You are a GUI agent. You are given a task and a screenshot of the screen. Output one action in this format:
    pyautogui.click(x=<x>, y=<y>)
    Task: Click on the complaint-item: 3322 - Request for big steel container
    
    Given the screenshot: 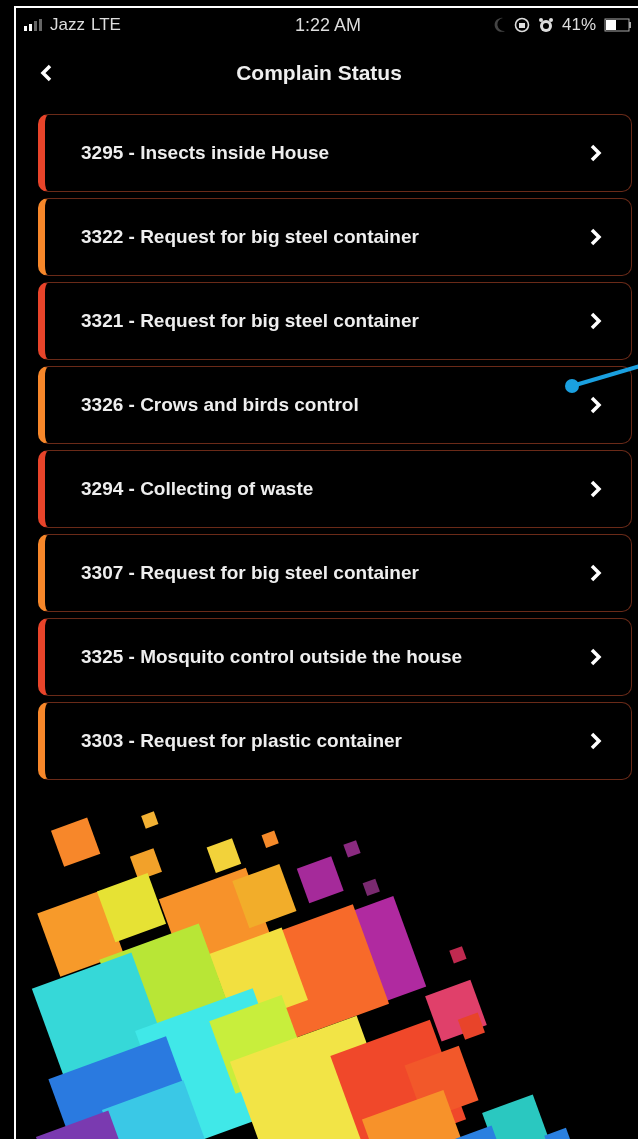 What is the action you would take?
    pyautogui.click(x=335, y=237)
    